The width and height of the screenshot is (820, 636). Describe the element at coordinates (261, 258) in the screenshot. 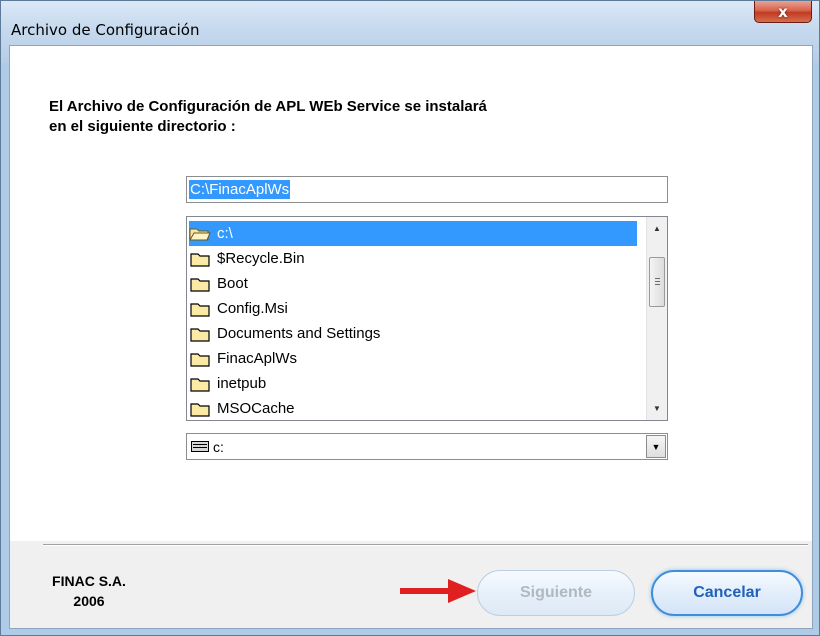

I see `list-item-label: $Recycle.Bin` at that location.